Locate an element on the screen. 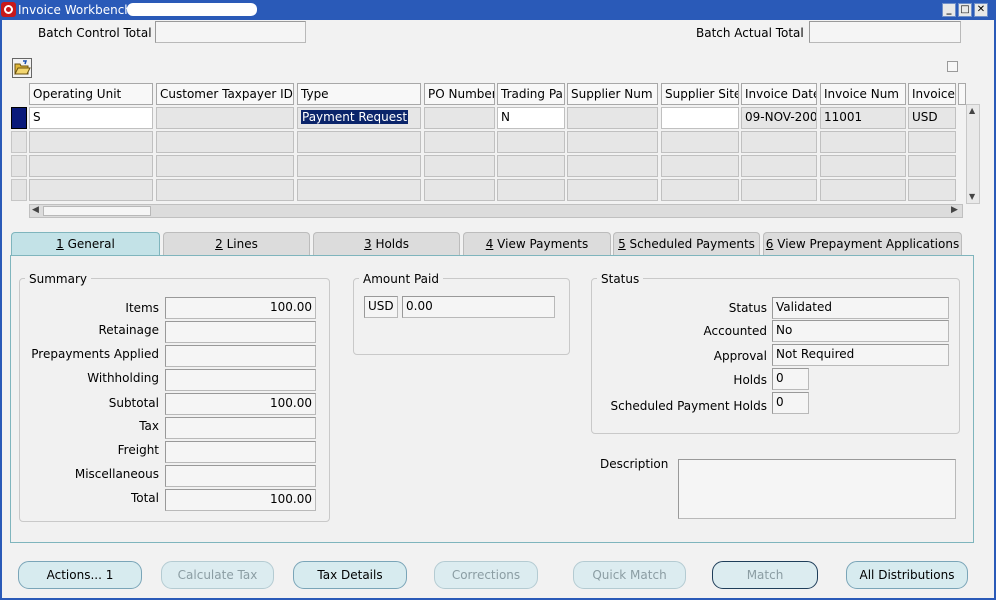  tax-field is located at coordinates (240, 428).